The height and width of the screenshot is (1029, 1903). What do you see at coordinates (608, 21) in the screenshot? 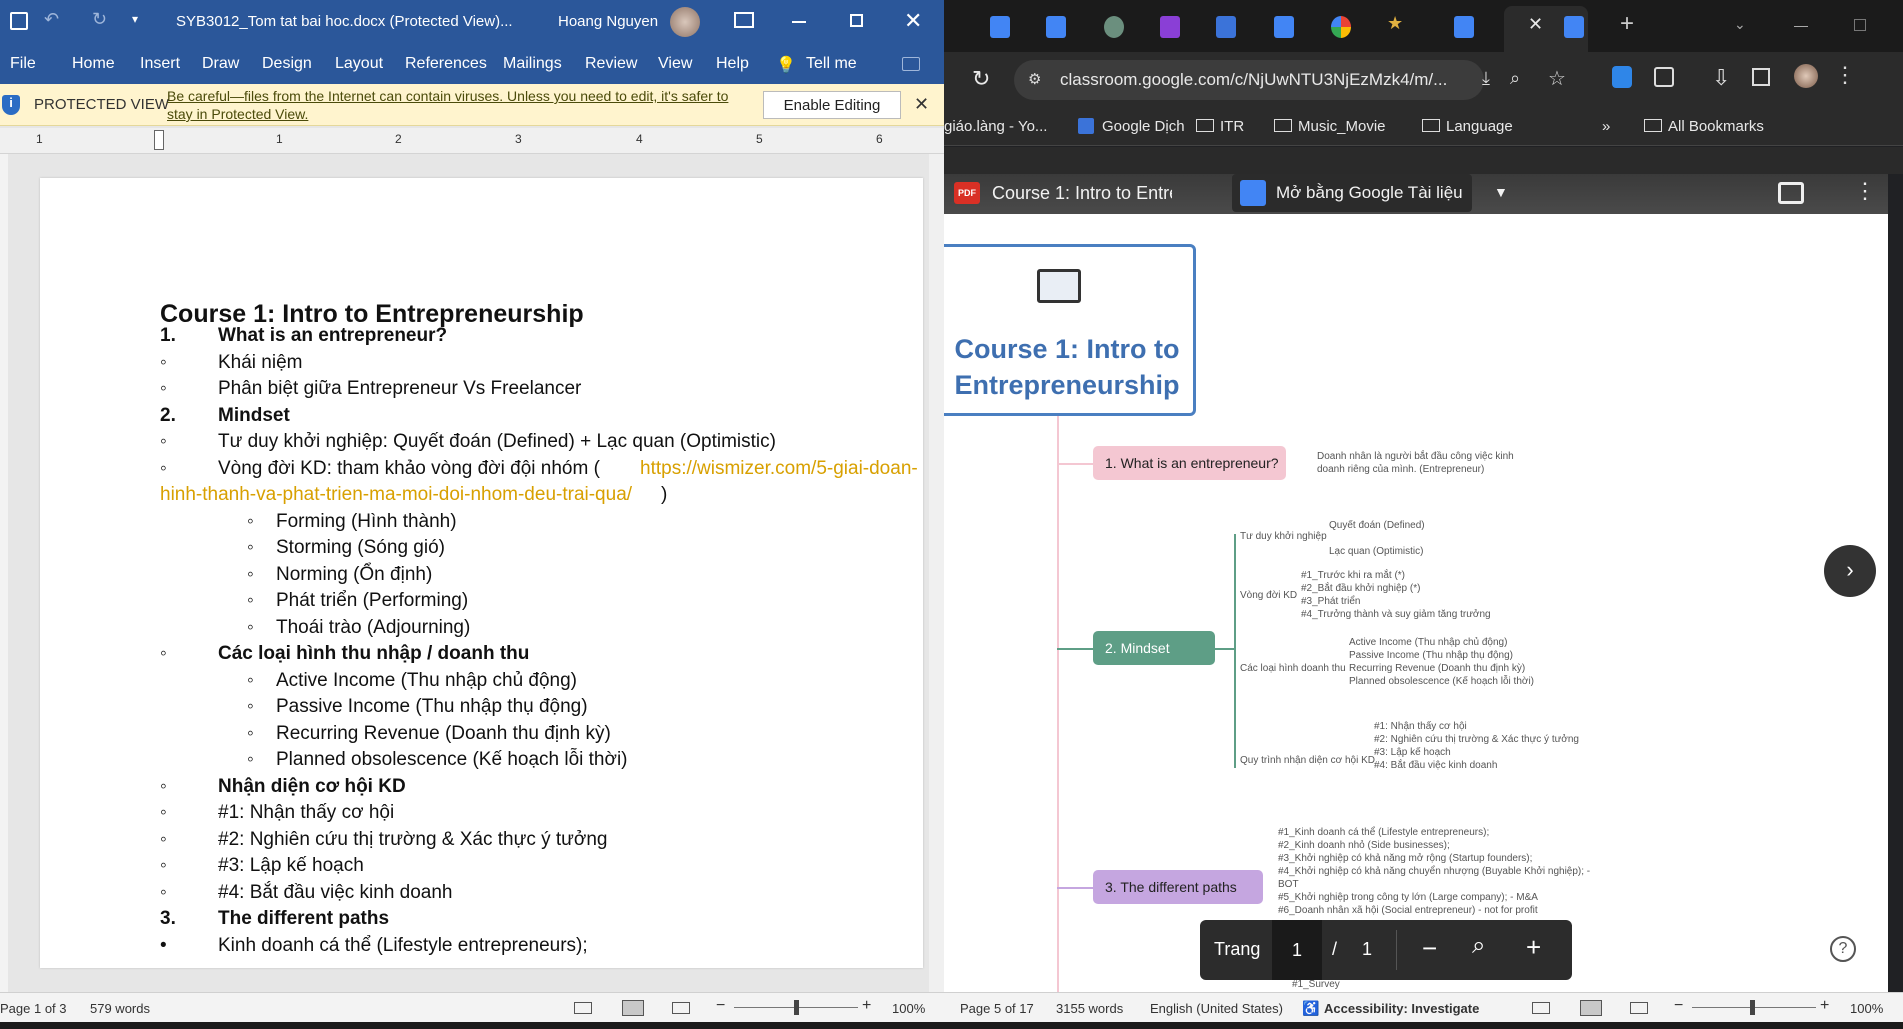
I see `user-name: Hoang Nguyen` at bounding box center [608, 21].